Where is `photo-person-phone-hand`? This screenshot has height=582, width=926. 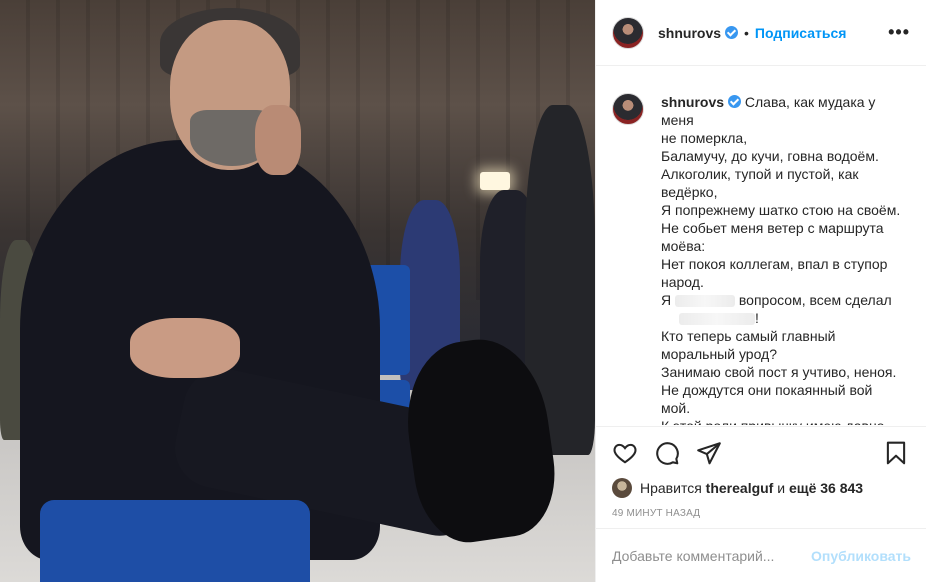
photo-person-phone-hand is located at coordinates (278, 140).